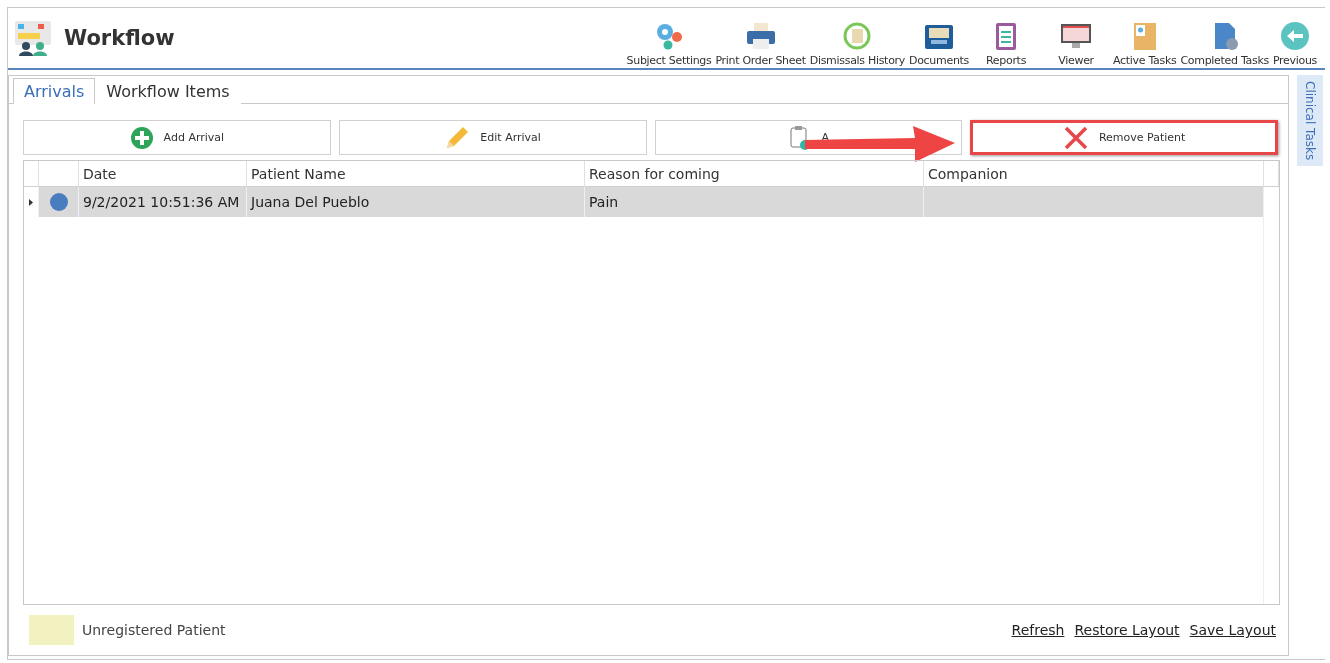 The height and width of the screenshot is (663, 1330). I want to click on workflow-icon, so click(33, 38).